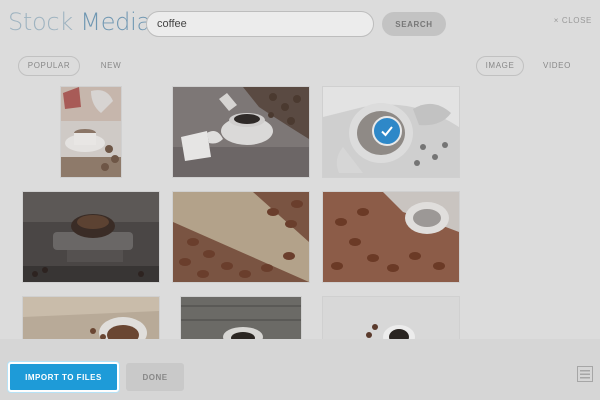  What do you see at coordinates (557, 66) in the screenshot?
I see `filter-video: VIDEO` at bounding box center [557, 66].